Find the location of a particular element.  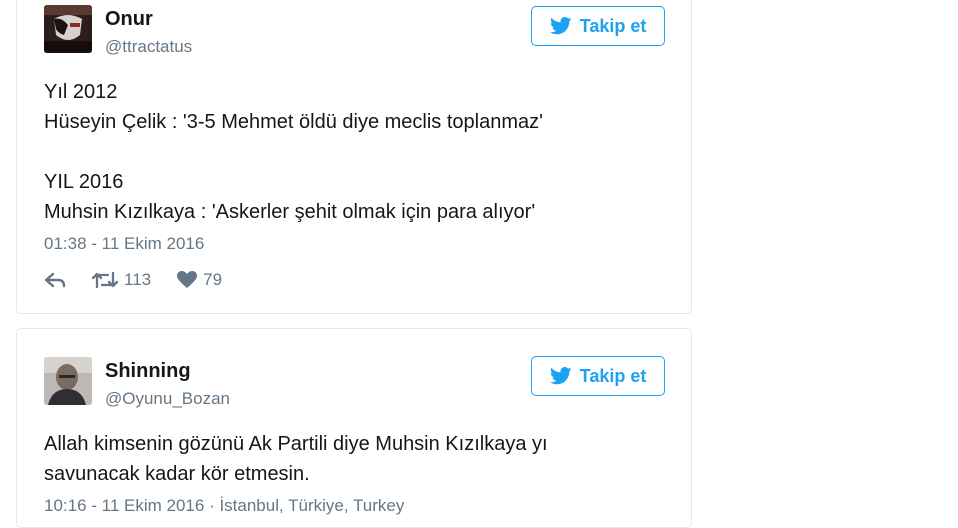

heart-icon is located at coordinates (187, 280).